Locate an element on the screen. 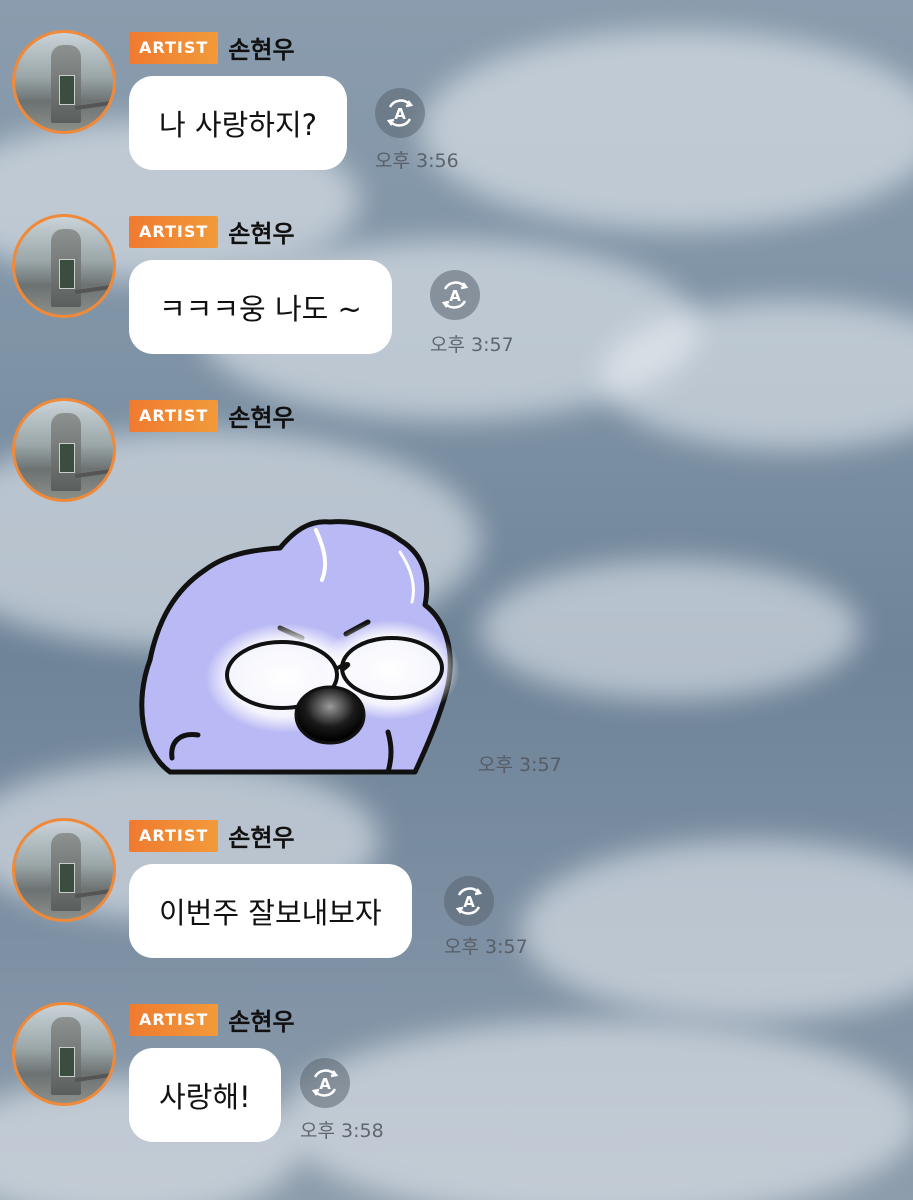 The width and height of the screenshot is (913, 1200). message-bubble: ㅋㅋㅋ웅 나도 ~ is located at coordinates (260, 307).